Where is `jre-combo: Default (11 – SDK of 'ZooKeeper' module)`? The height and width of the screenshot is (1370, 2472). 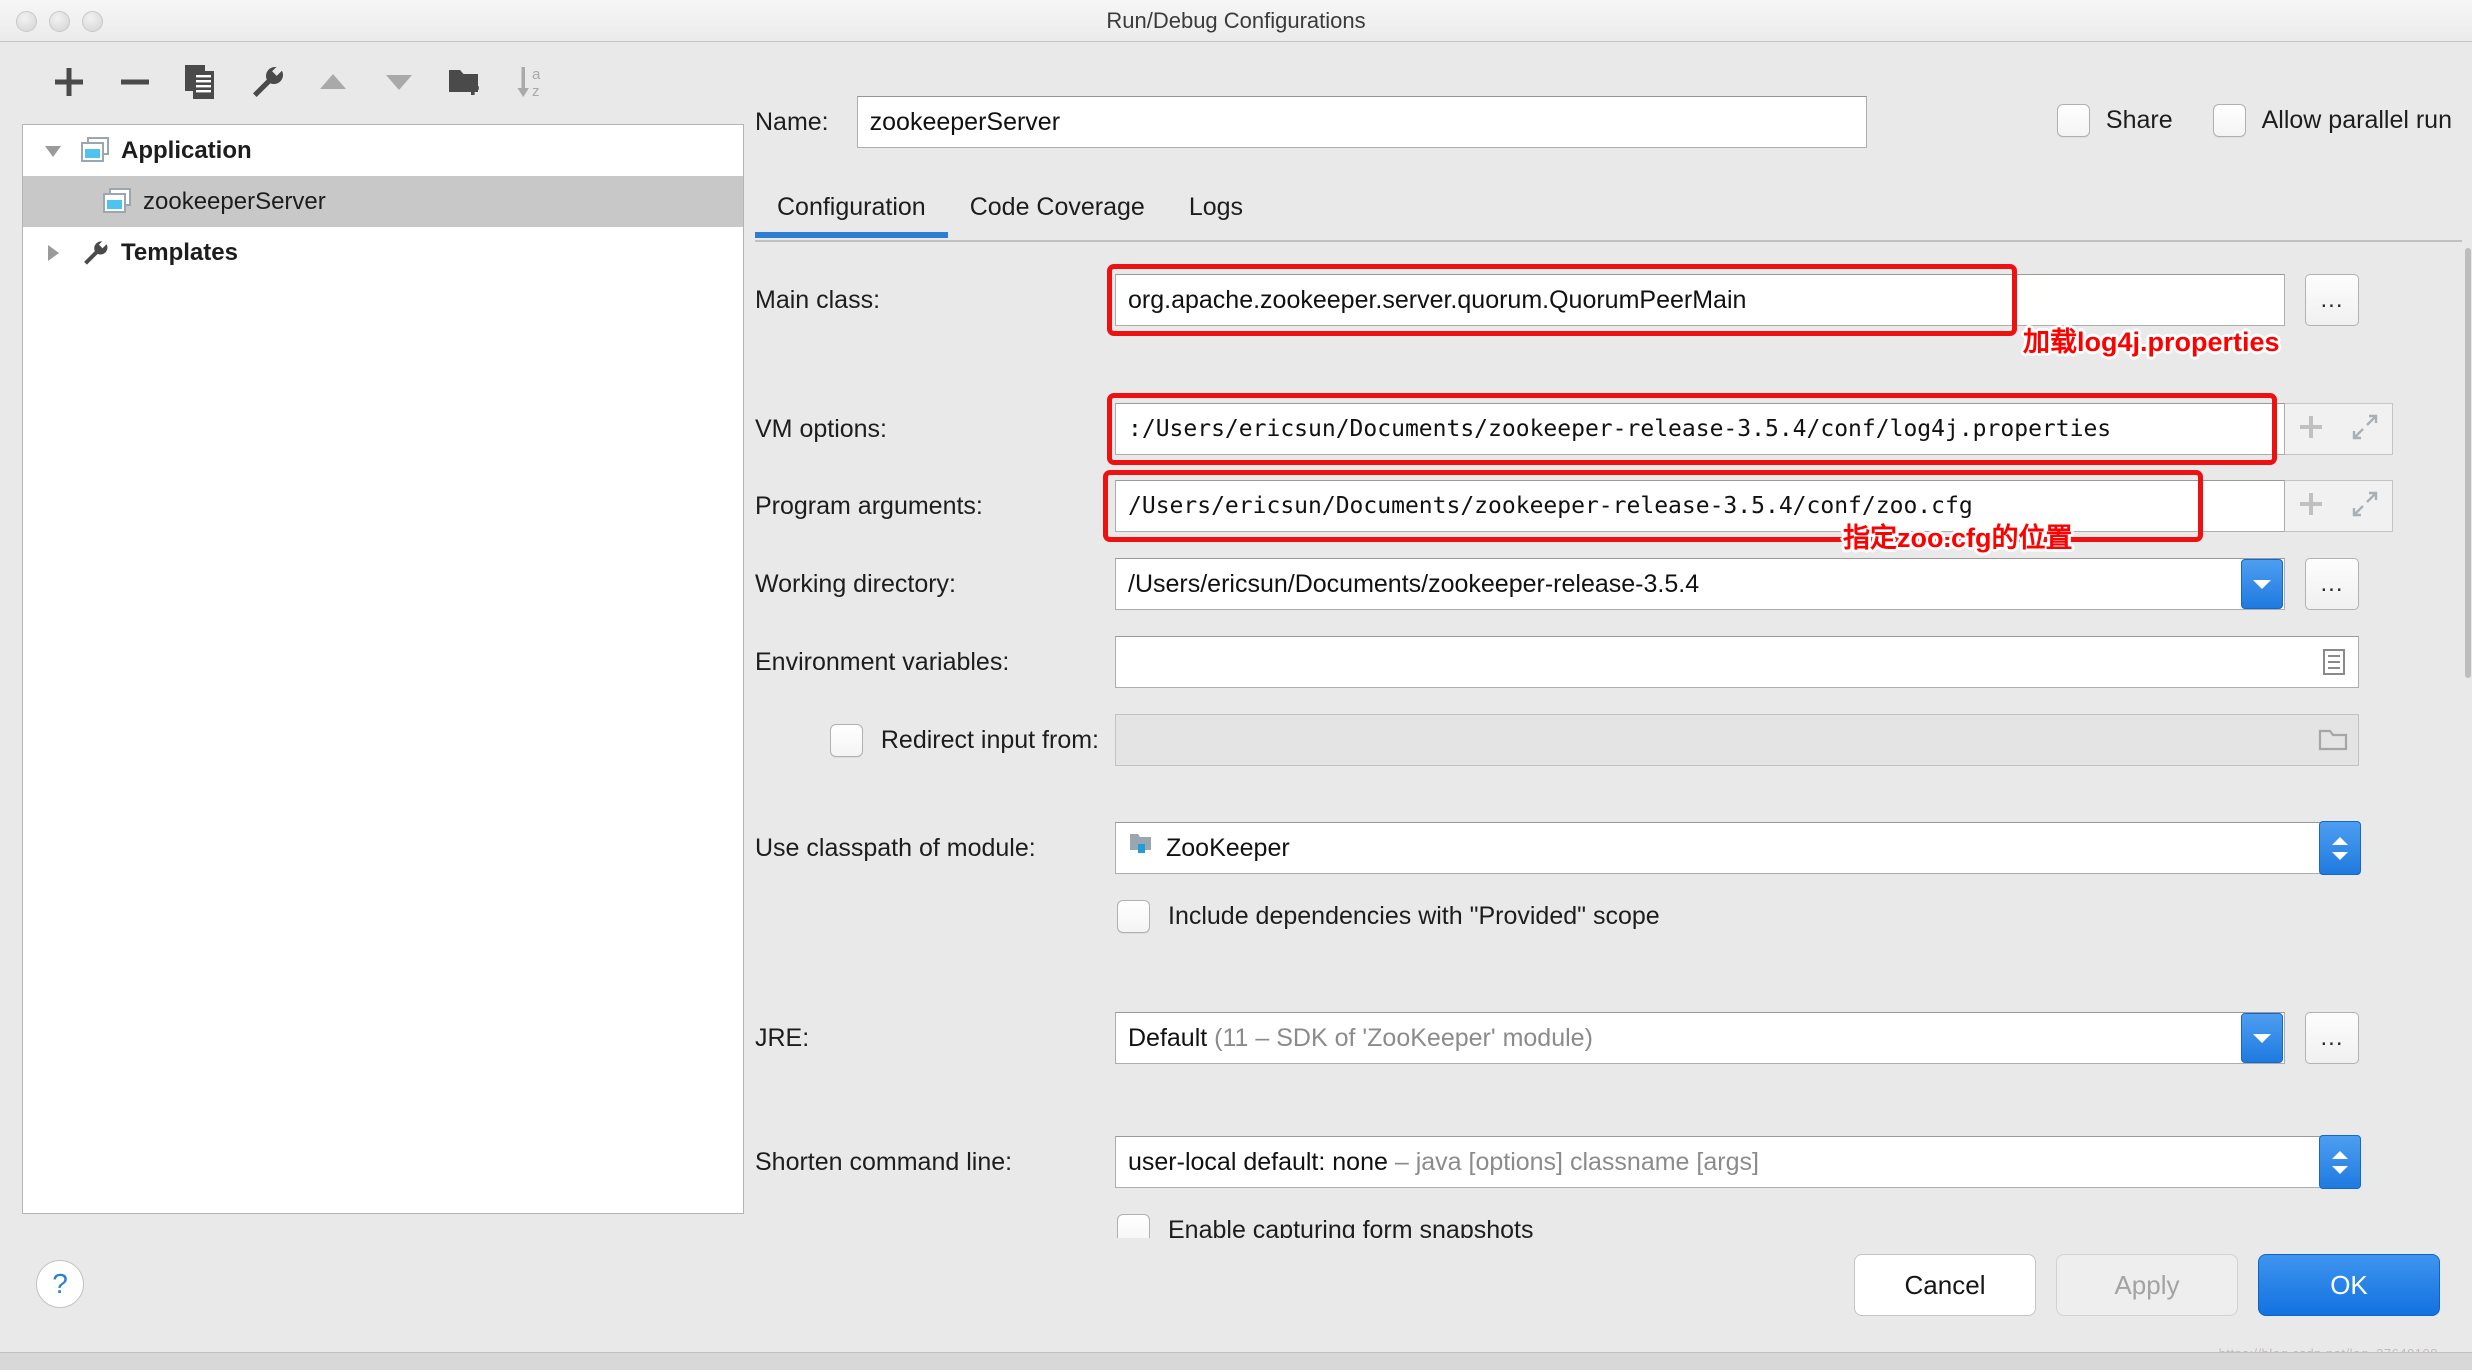 jre-combo: Default (11 – SDK of 'ZooKeeper' module) is located at coordinates (1700, 1038).